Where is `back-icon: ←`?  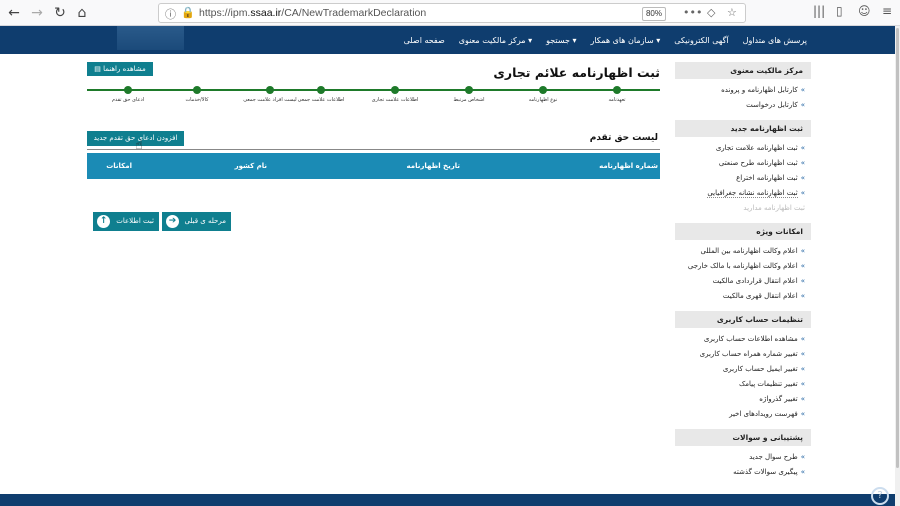 back-icon: ← is located at coordinates (14, 13).